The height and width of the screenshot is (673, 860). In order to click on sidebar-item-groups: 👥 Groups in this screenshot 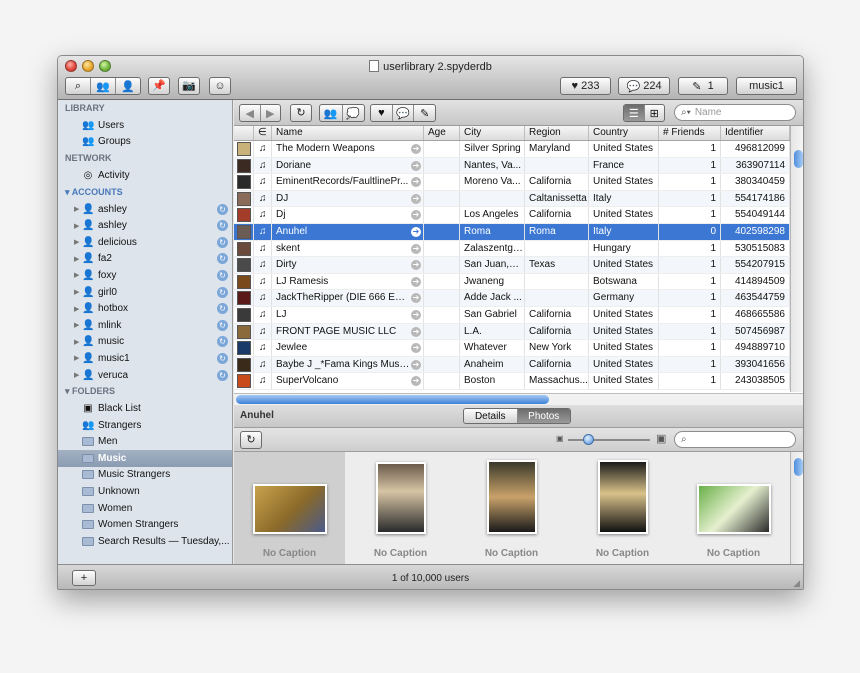, I will do `click(145, 142)`.